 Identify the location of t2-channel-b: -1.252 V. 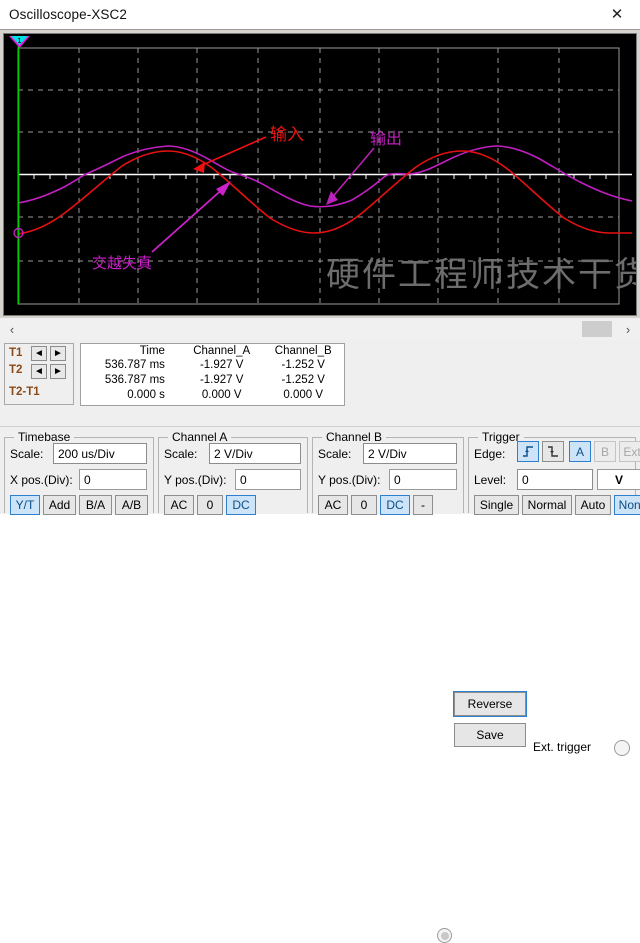
(303, 379).